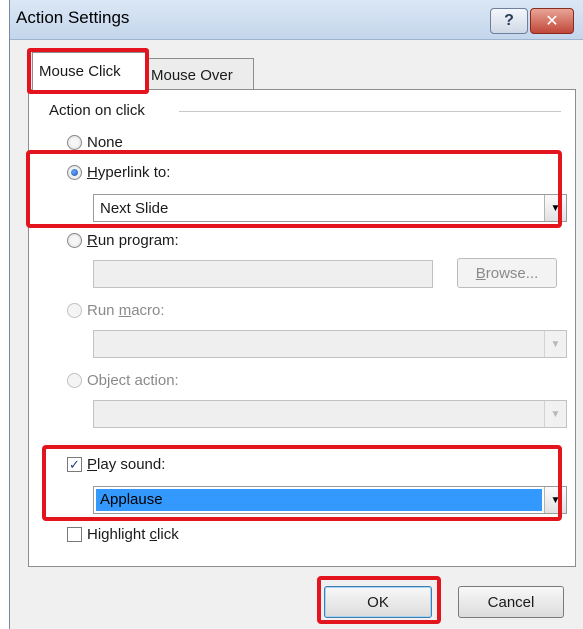 This screenshot has height=629, width=583. I want to click on radio-run-program-button, so click(74, 240).